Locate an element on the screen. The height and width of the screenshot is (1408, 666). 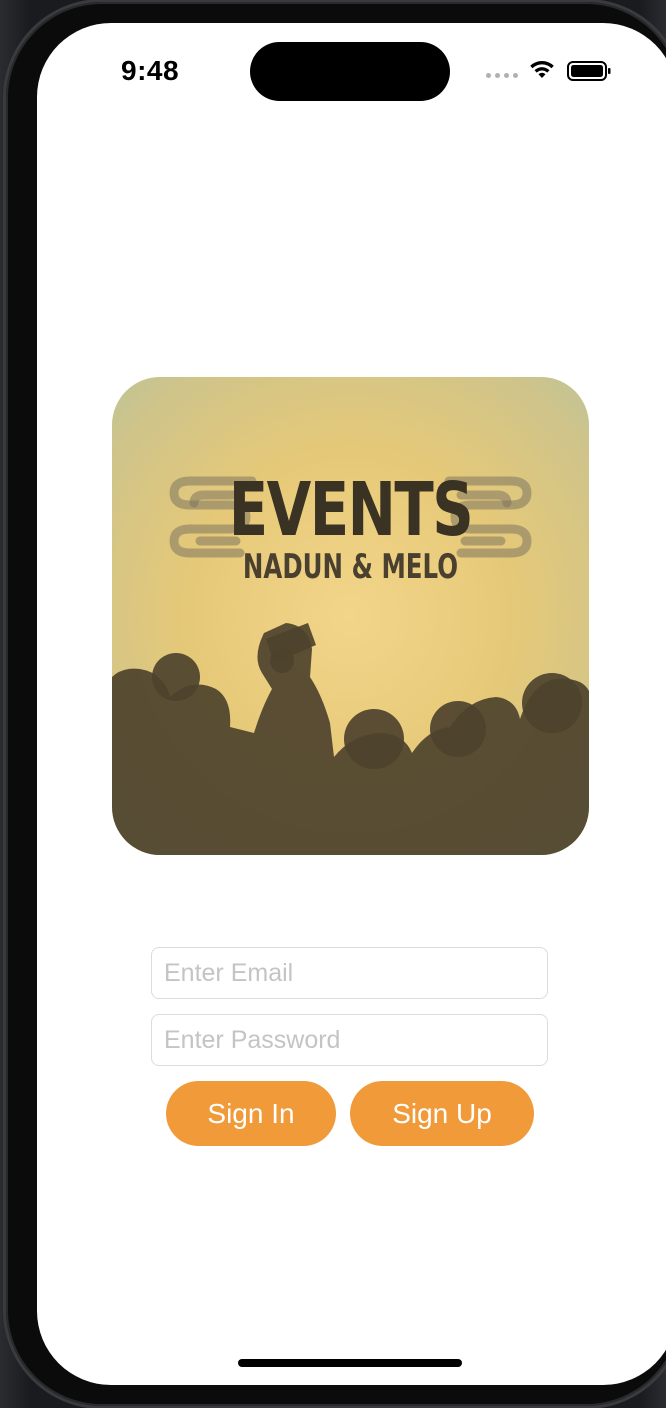
logo-title-text: EVENTS is located at coordinates (351, 510).